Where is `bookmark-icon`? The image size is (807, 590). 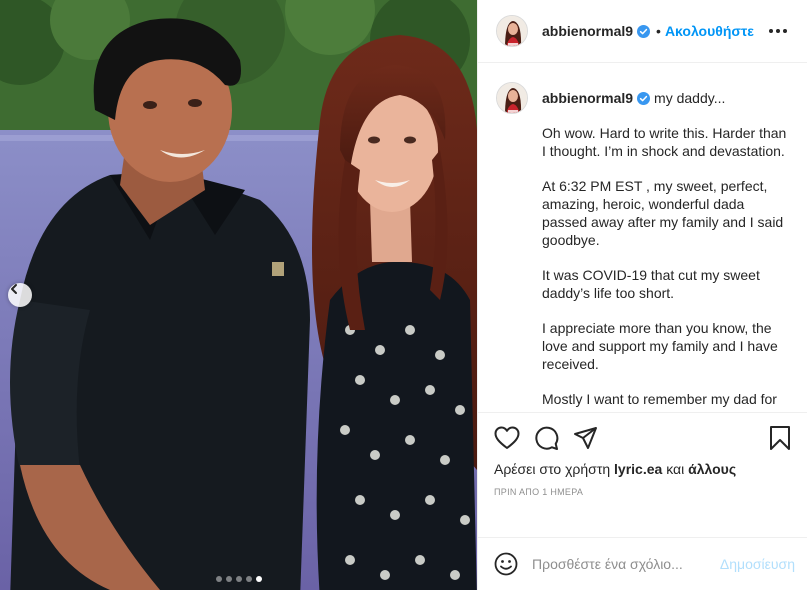 bookmark-icon is located at coordinates (780, 438).